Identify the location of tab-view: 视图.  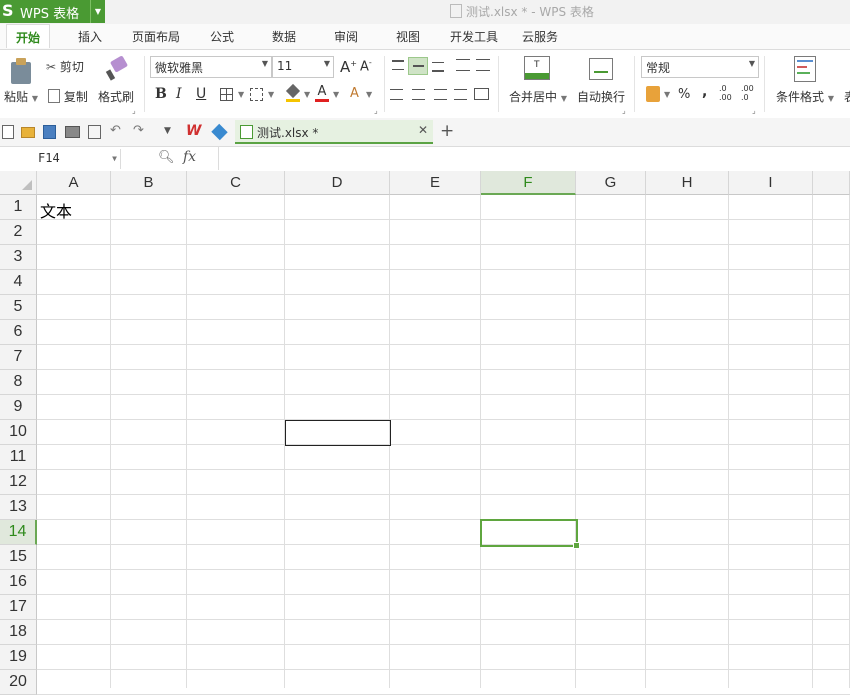
(408, 36).